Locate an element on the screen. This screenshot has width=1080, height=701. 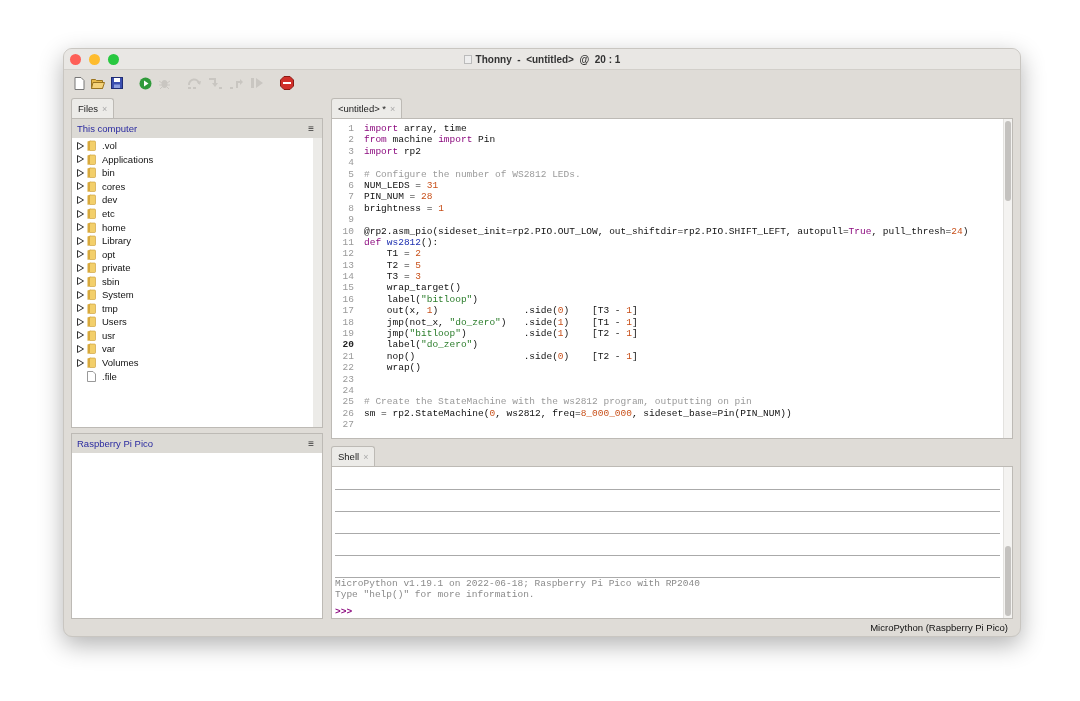
code-line: T1 = 2 is located at coordinates (403, 254).